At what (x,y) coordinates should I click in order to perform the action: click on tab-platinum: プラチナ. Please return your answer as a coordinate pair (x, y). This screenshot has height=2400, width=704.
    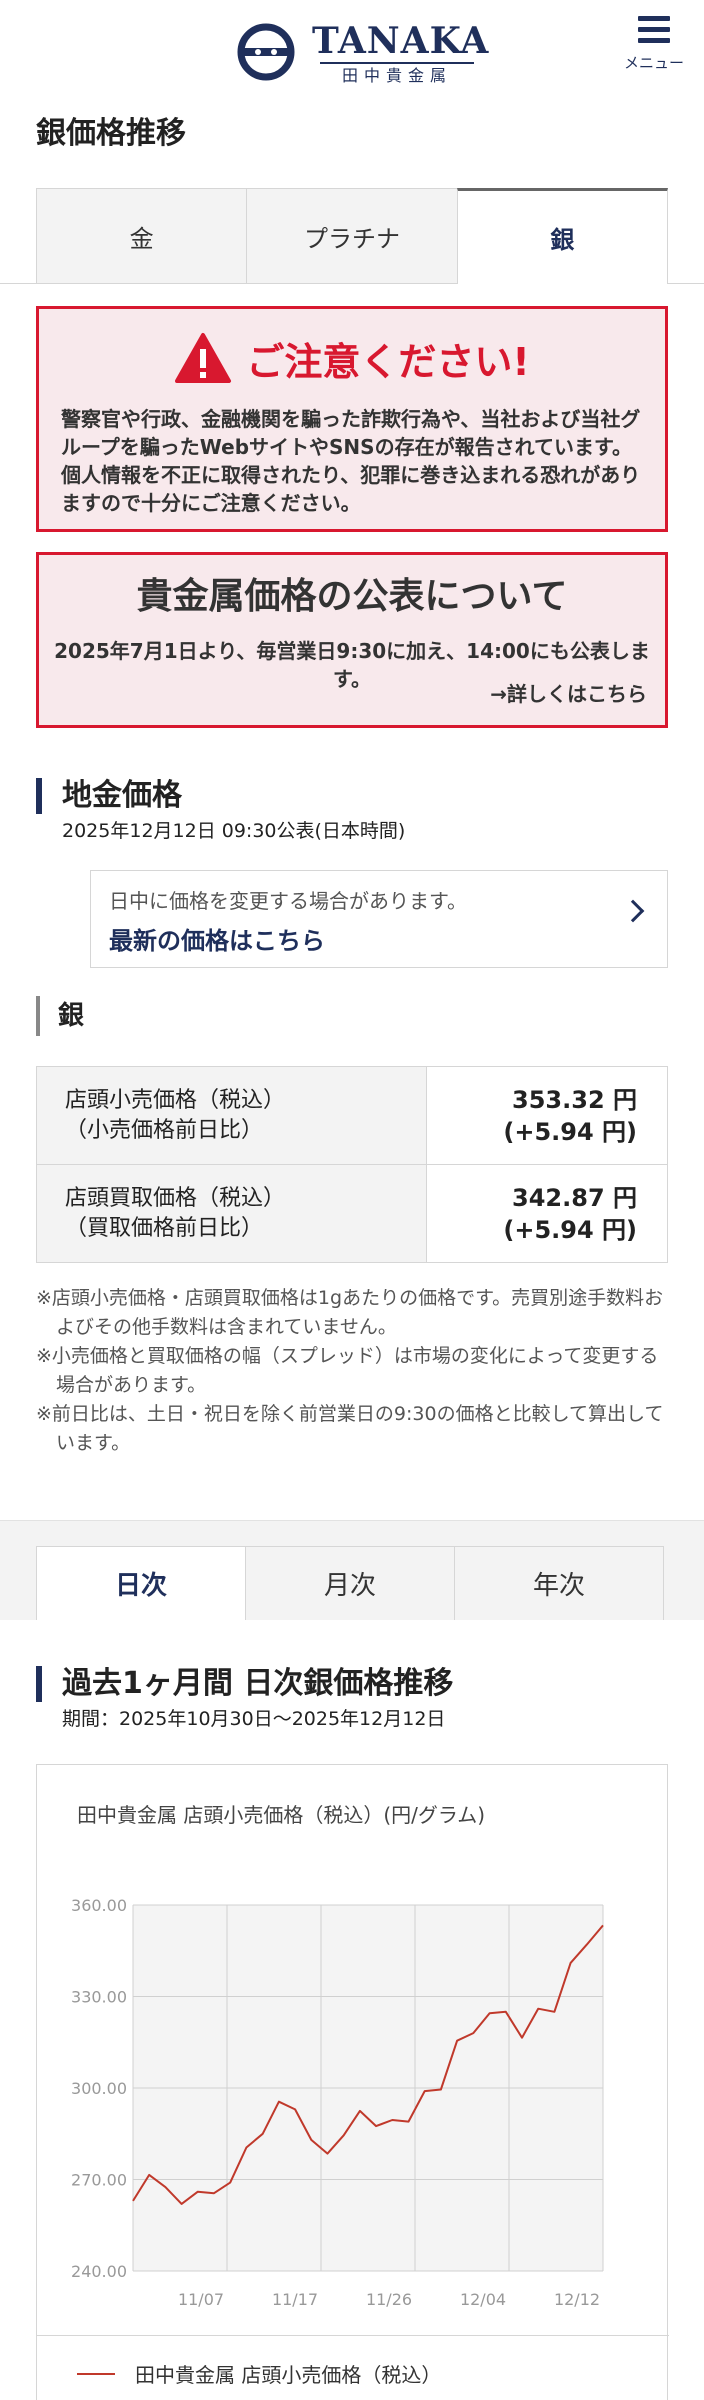
    Looking at the image, I should click on (351, 236).